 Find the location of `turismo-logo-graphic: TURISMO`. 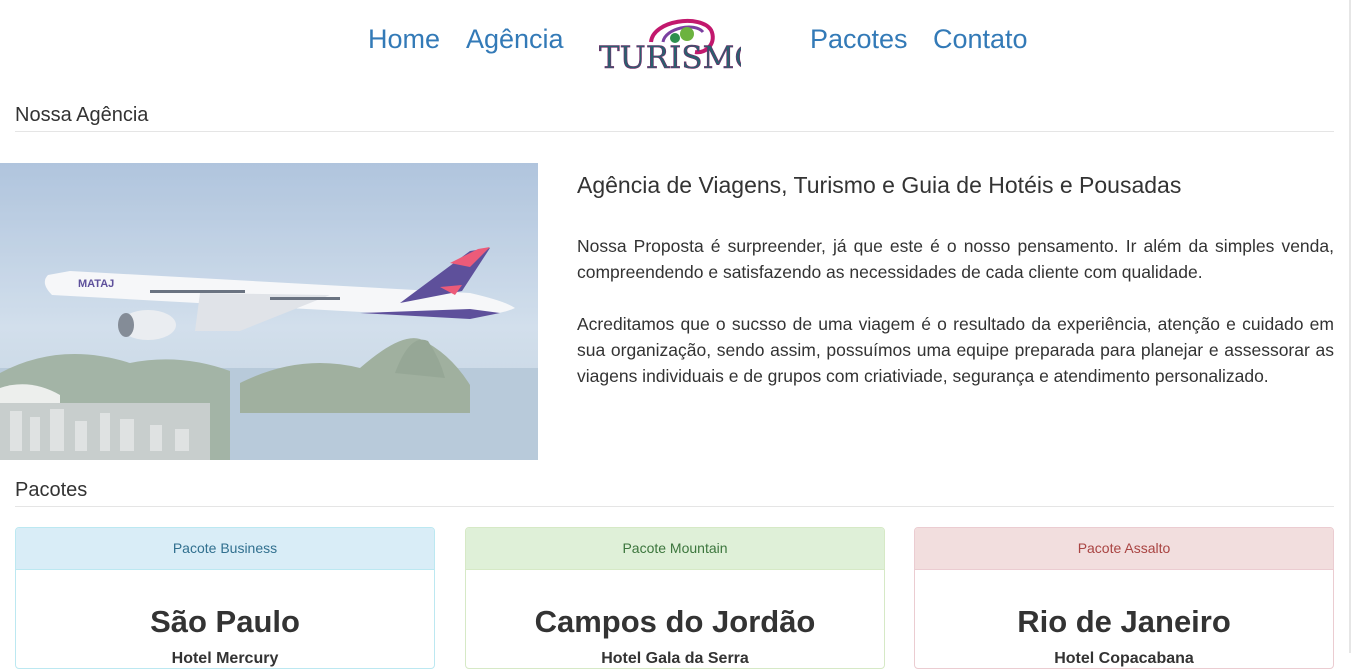

turismo-logo-graphic: TURISMO is located at coordinates (679, 47).